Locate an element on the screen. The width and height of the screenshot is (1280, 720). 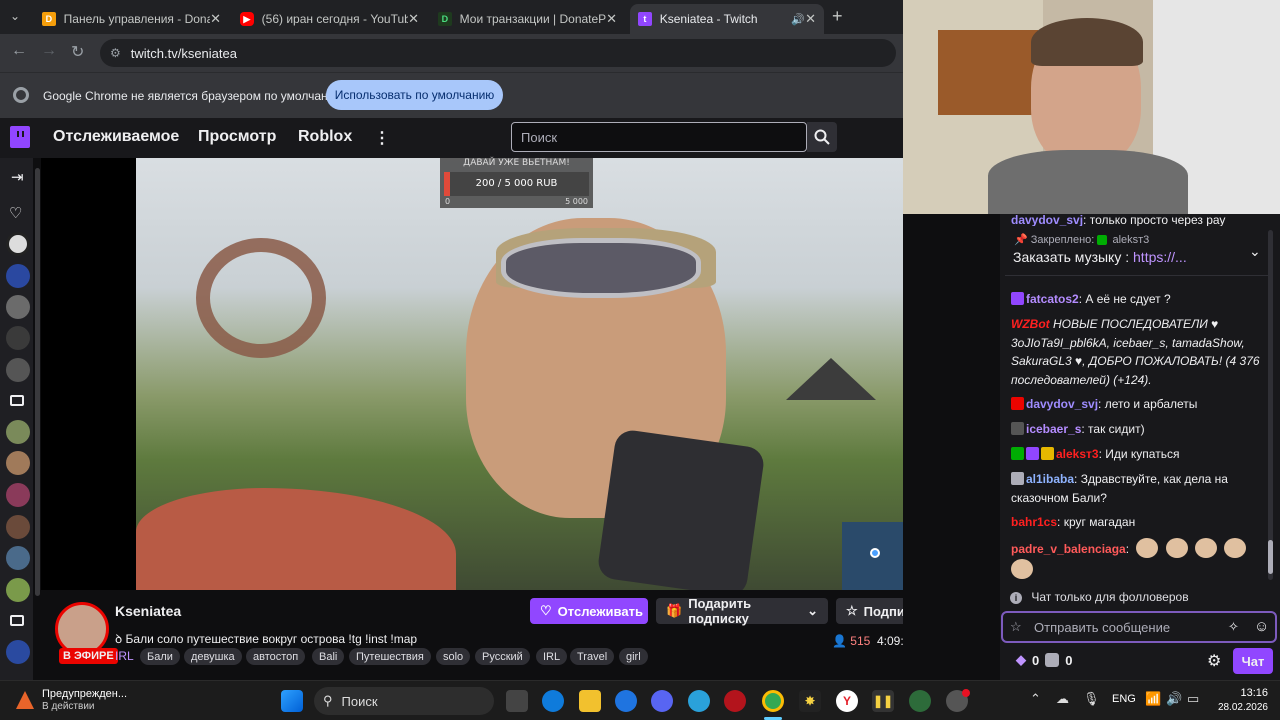
file-explorer-icon is located at coordinates (590, 701).